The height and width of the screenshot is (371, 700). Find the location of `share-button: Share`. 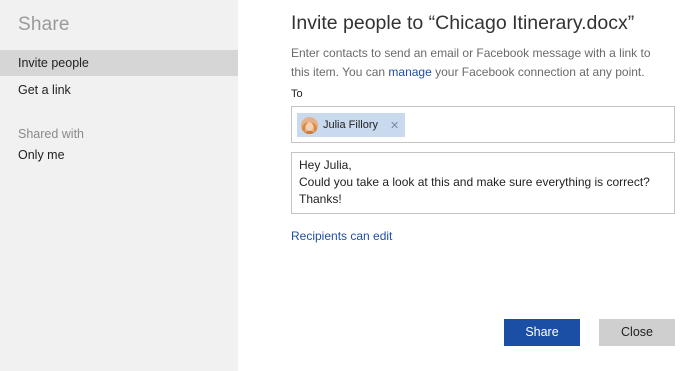

share-button: Share is located at coordinates (542, 332).